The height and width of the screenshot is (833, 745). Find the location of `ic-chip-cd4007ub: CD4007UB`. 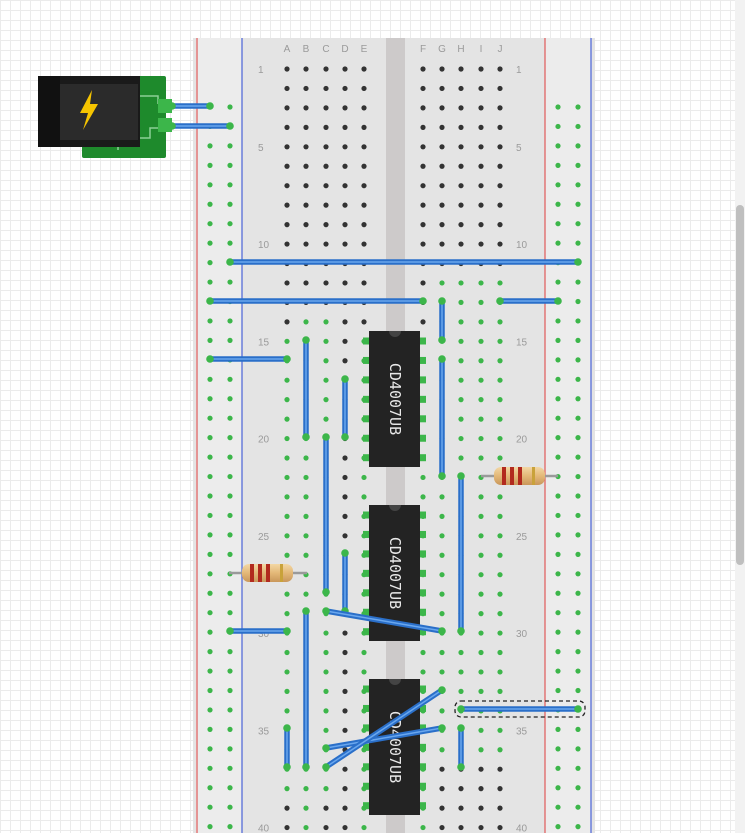

ic-chip-cd4007ub: CD4007UB is located at coordinates (394, 399).